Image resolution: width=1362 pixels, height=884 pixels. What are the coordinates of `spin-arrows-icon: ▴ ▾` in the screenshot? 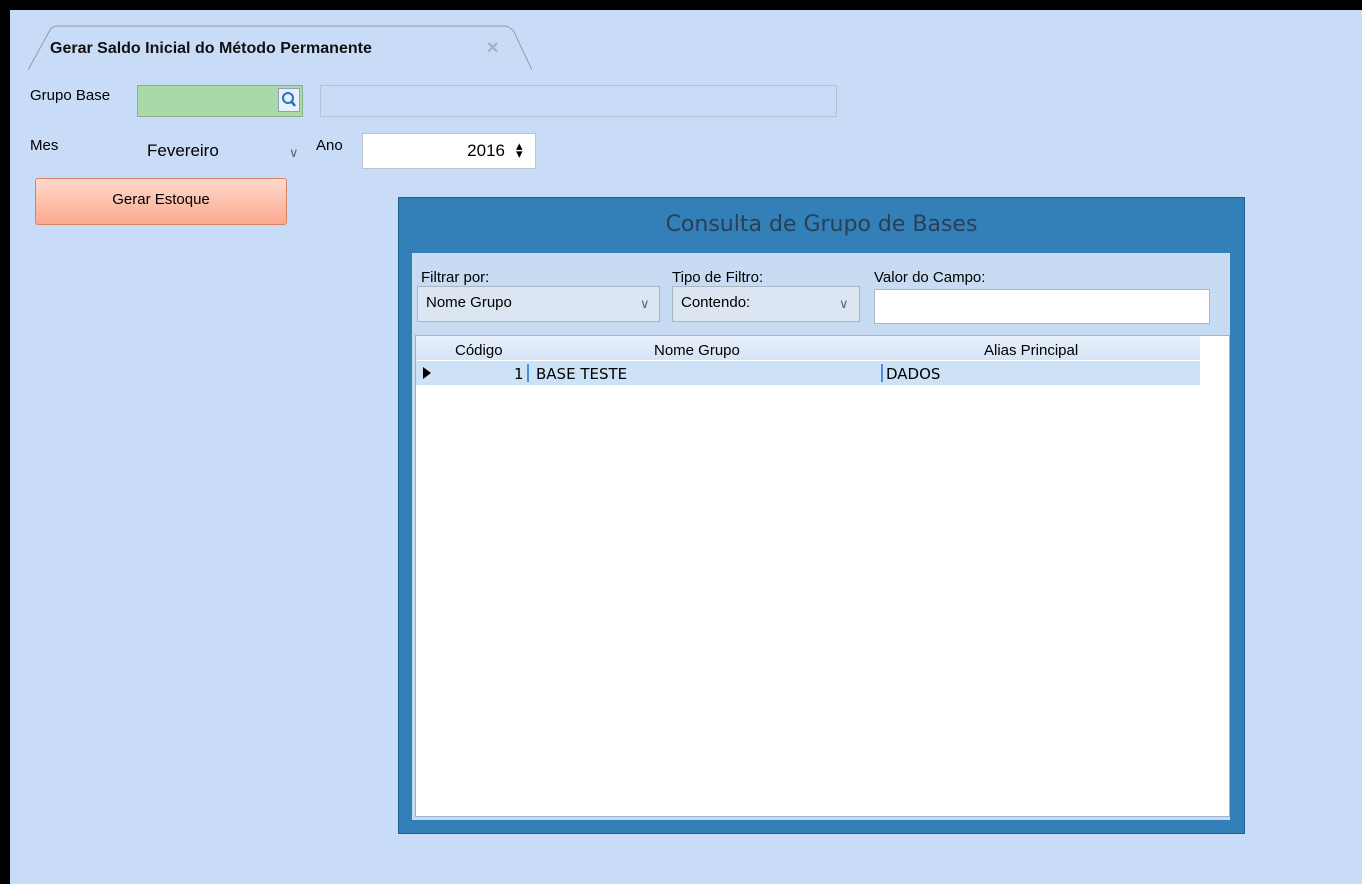 It's located at (519, 149).